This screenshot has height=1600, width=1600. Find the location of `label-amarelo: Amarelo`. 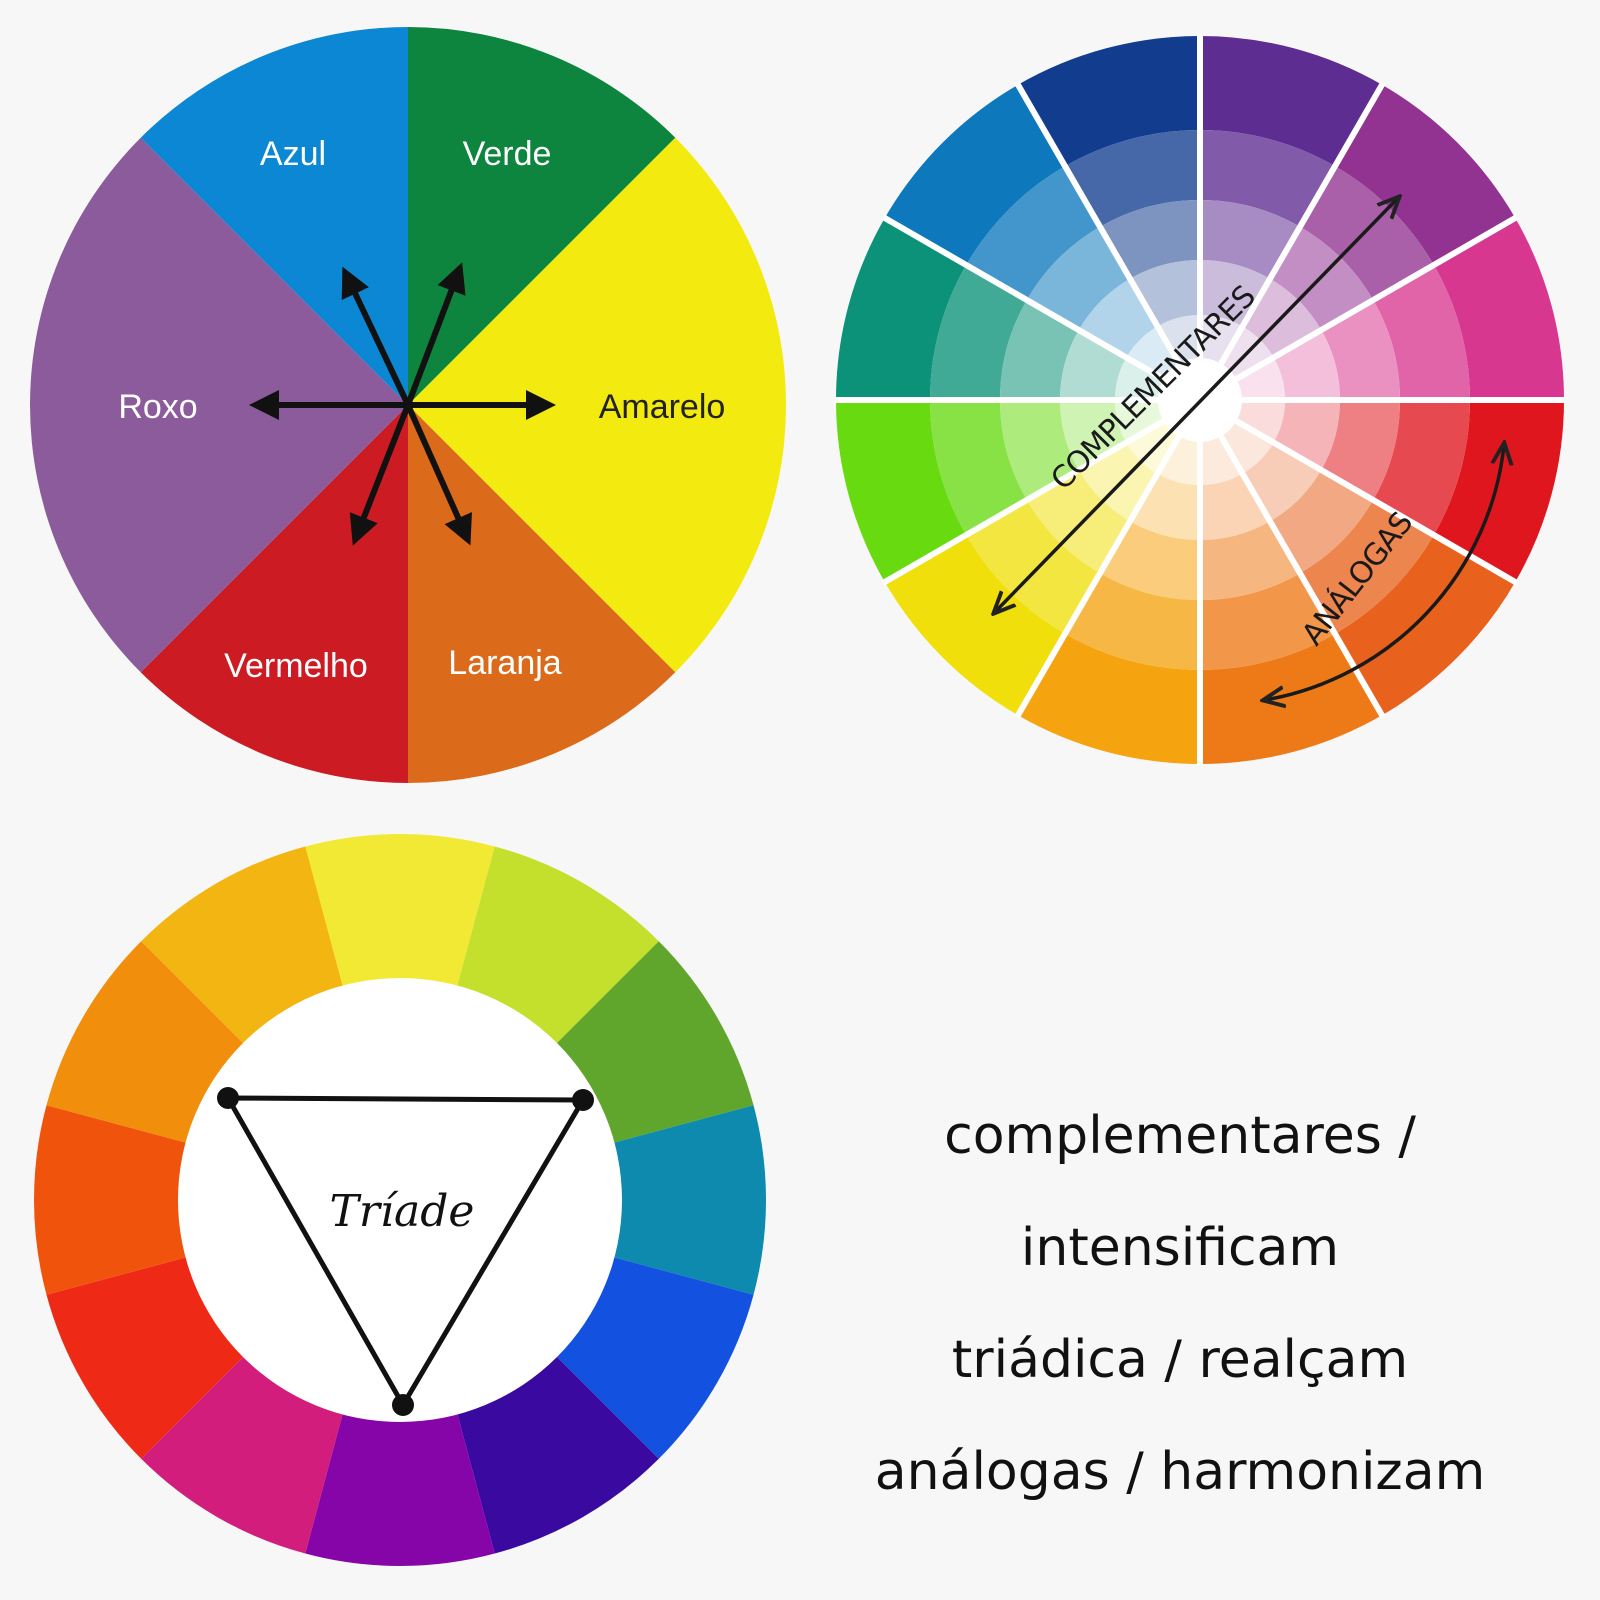

label-amarelo: Amarelo is located at coordinates (662, 407).